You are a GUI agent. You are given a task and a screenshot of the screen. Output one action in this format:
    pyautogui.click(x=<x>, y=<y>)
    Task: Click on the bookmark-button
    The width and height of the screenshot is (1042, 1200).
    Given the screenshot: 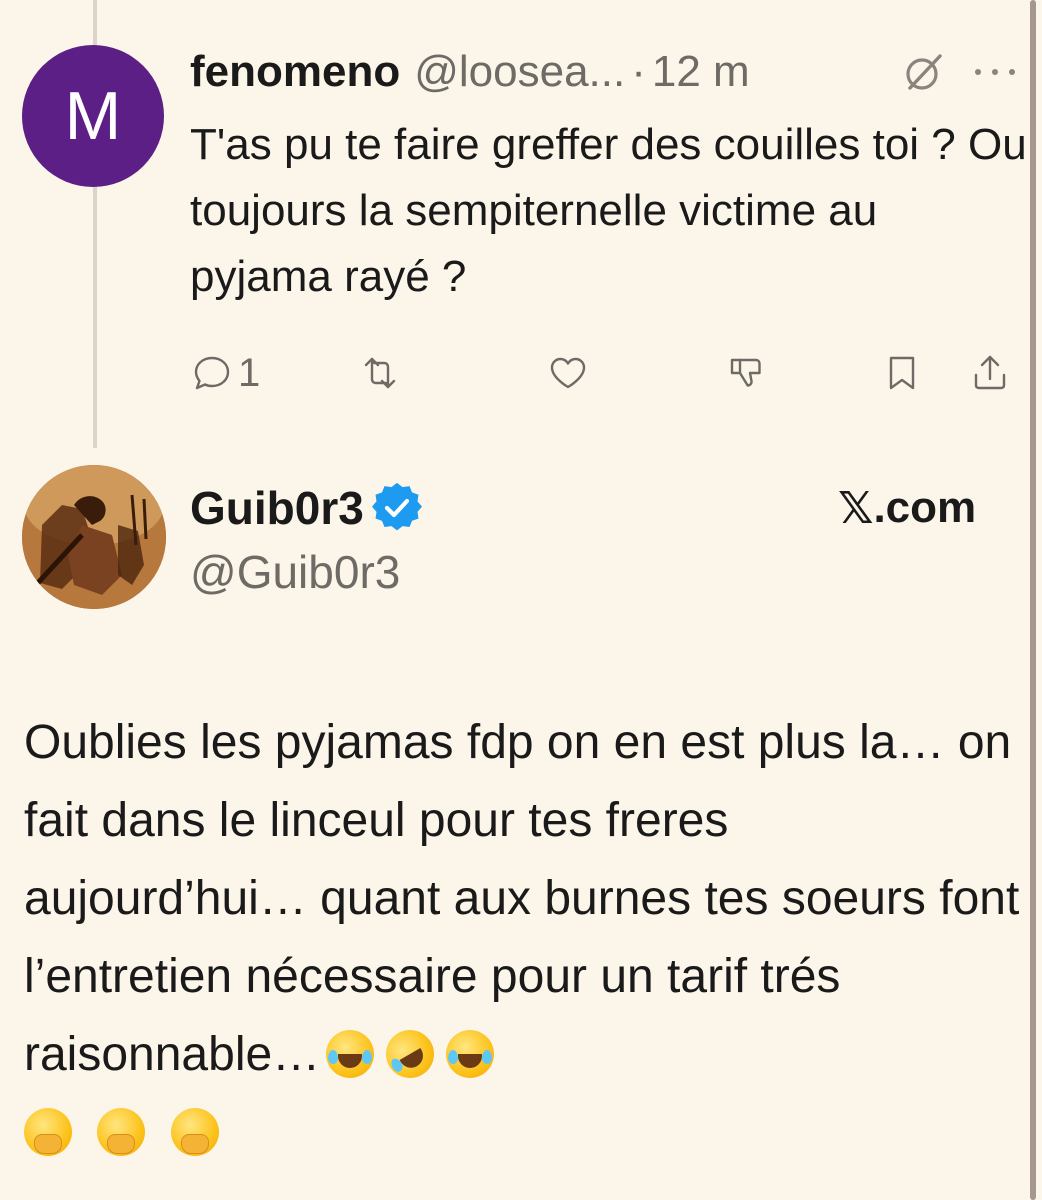 What is the action you would take?
    pyautogui.click(x=902, y=373)
    